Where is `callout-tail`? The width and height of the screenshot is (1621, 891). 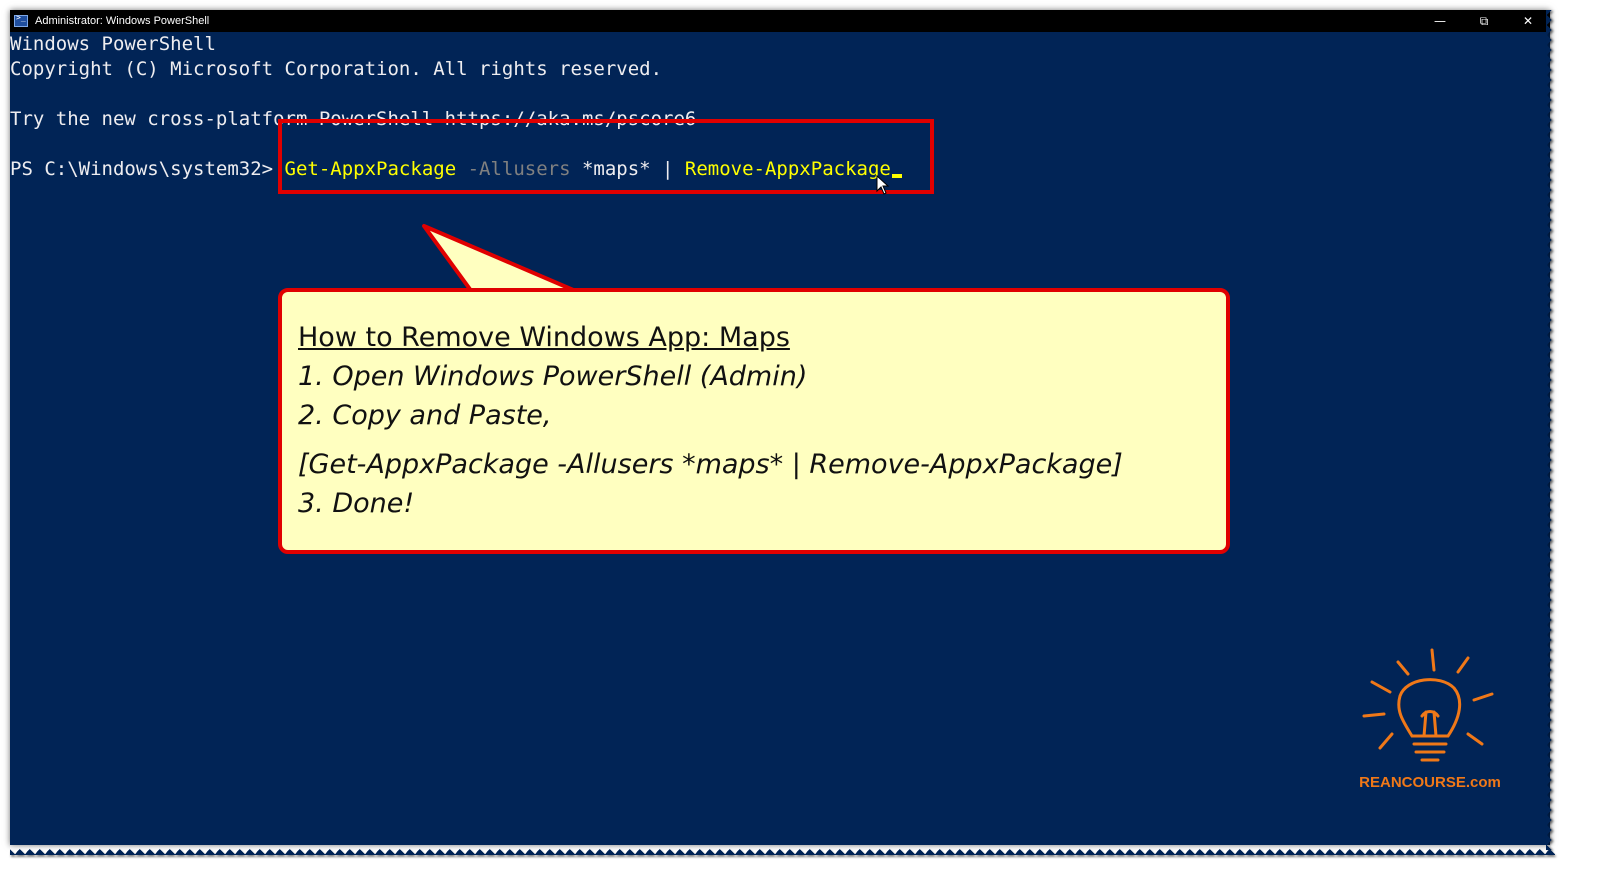 callout-tail is located at coordinates (503, 259).